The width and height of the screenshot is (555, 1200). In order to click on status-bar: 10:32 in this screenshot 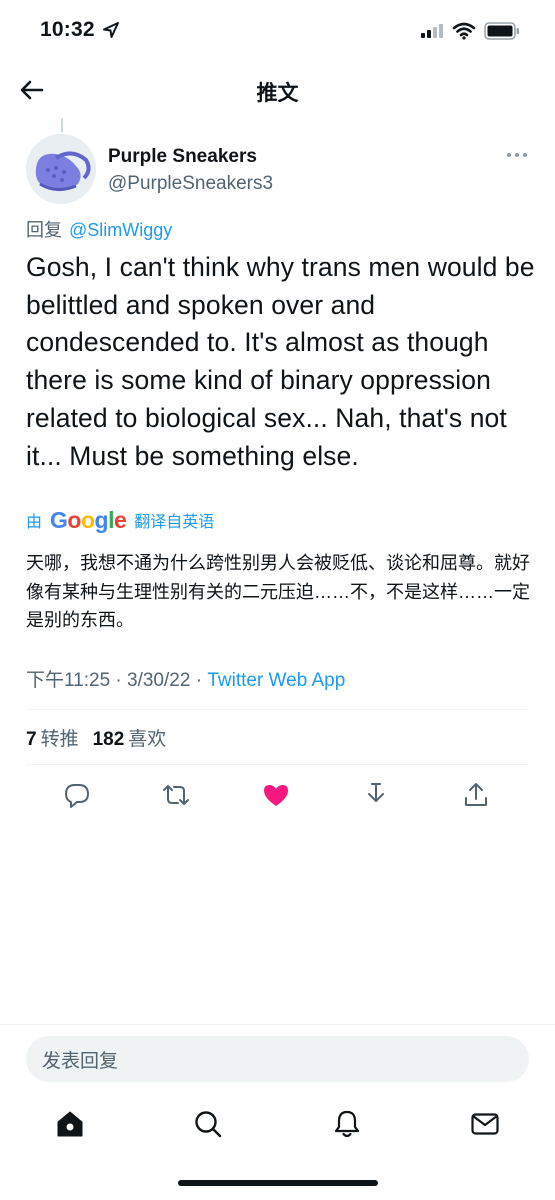, I will do `click(277, 31)`.